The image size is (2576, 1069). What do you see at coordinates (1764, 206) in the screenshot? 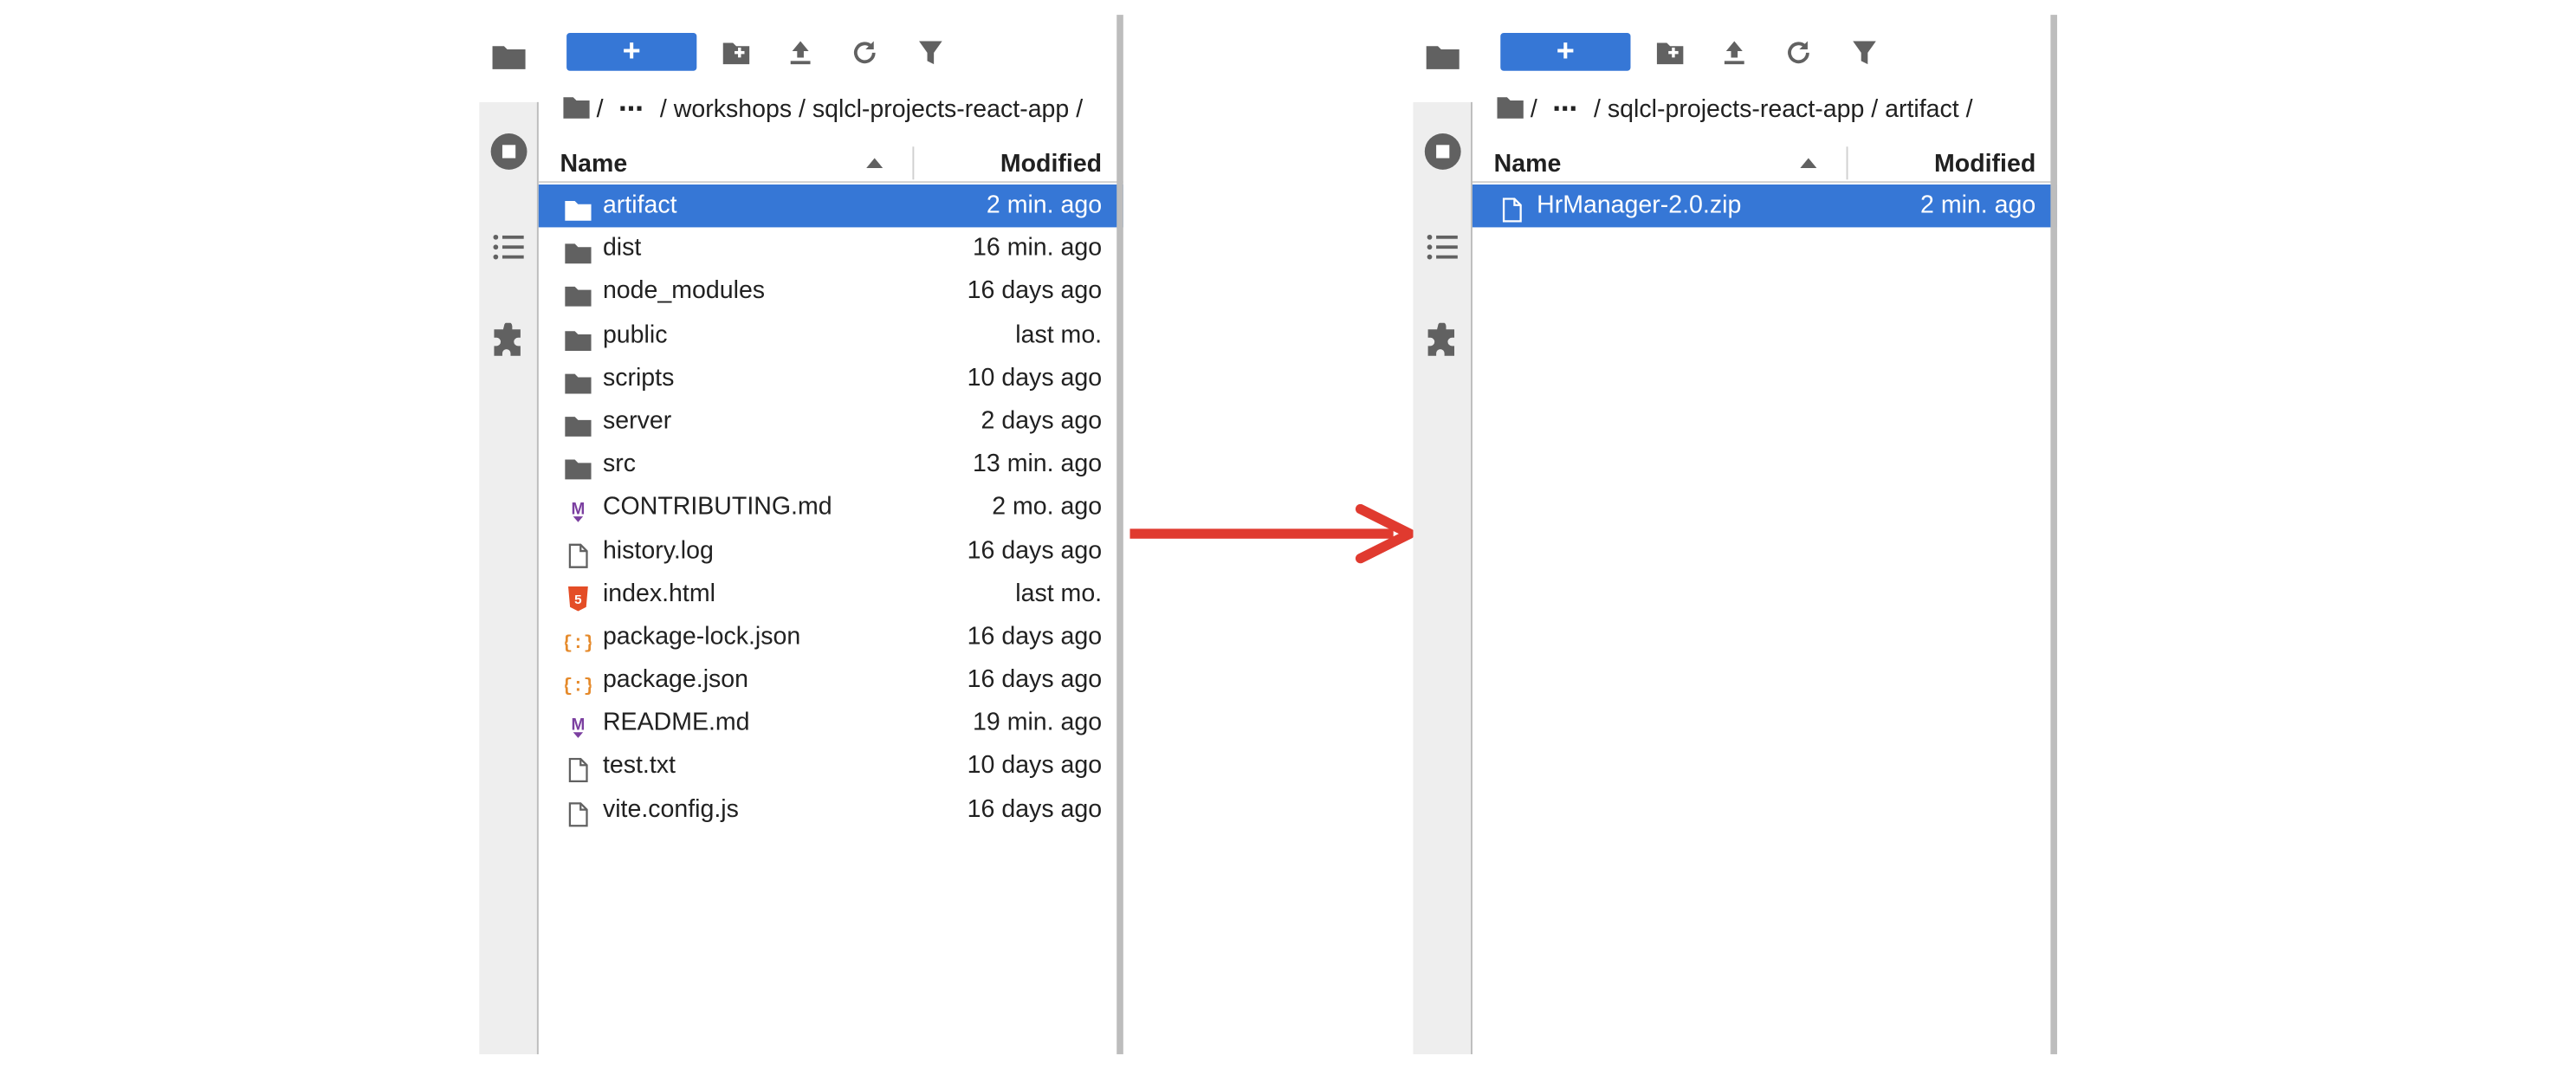
I see `file-list-row: HrManager-2.0.zip 2 min. ago` at bounding box center [1764, 206].